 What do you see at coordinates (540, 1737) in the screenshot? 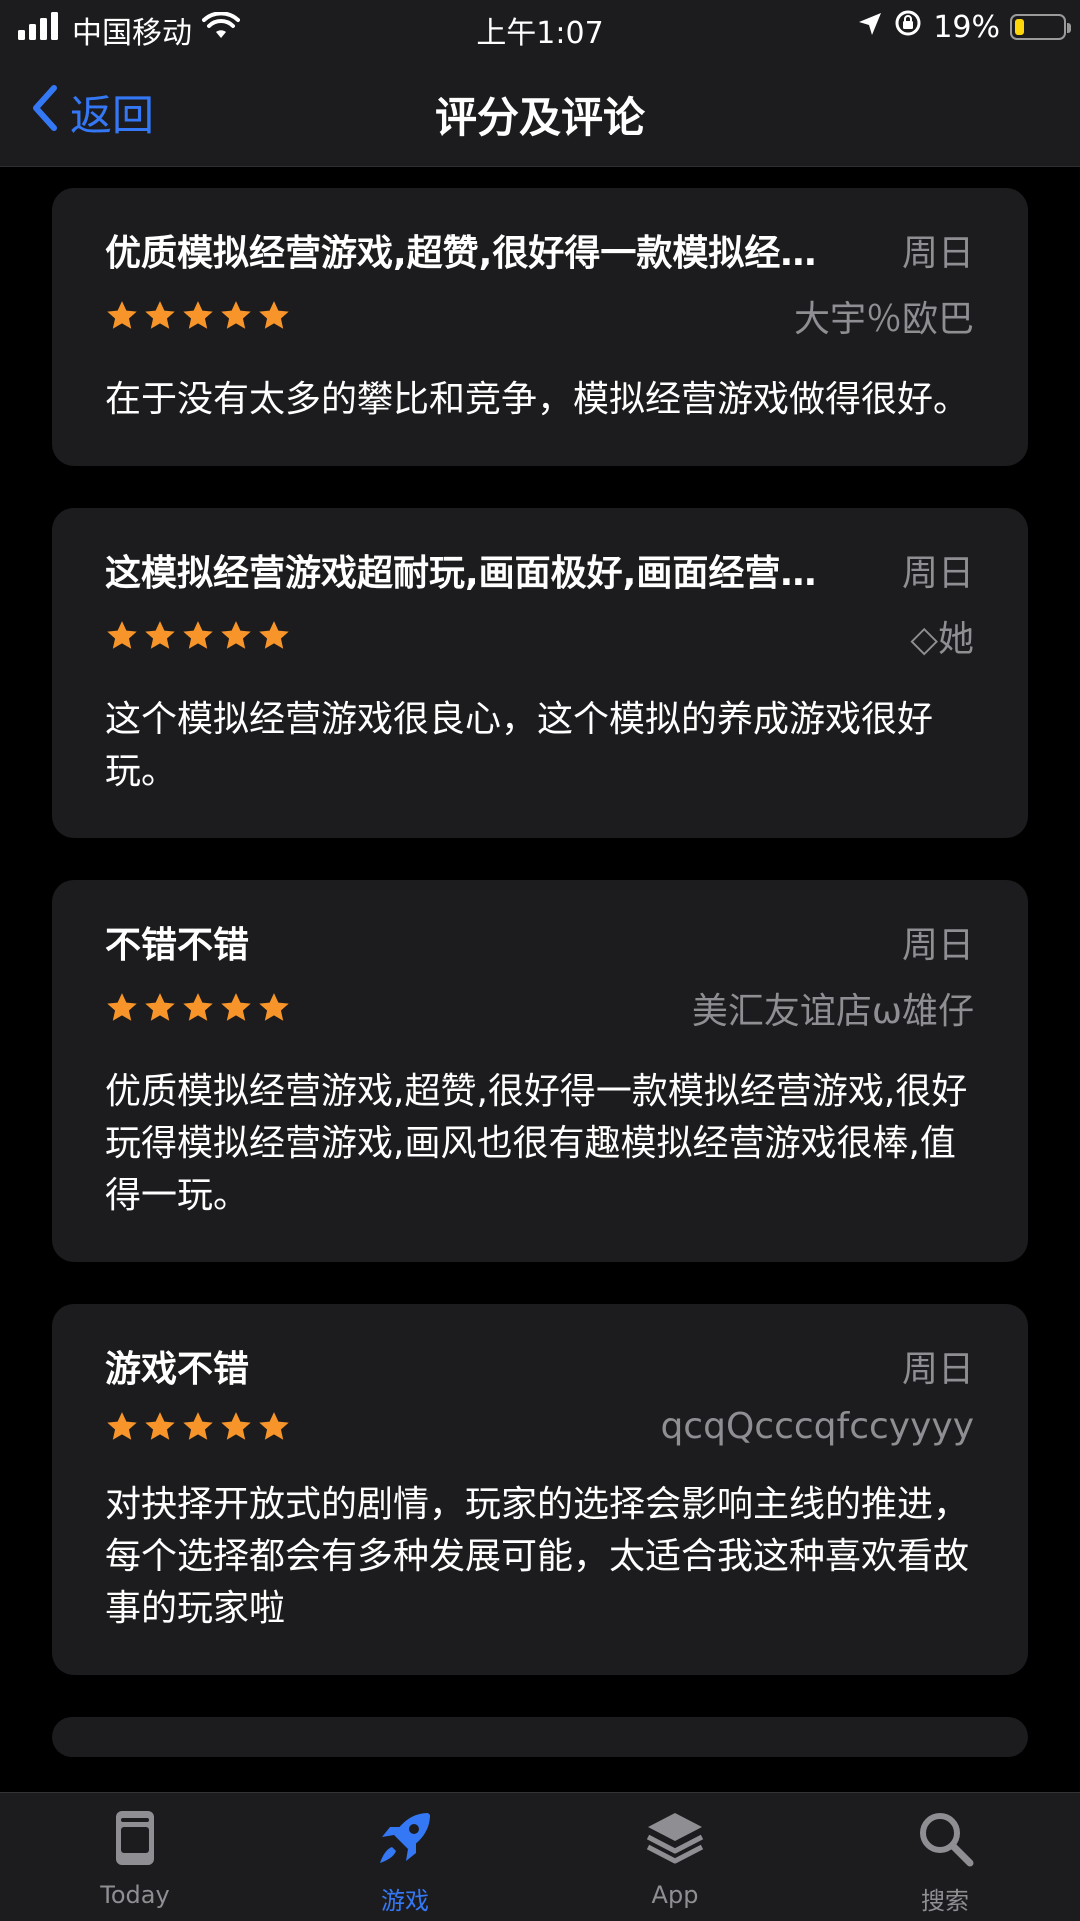
I see `review-card-partial` at bounding box center [540, 1737].